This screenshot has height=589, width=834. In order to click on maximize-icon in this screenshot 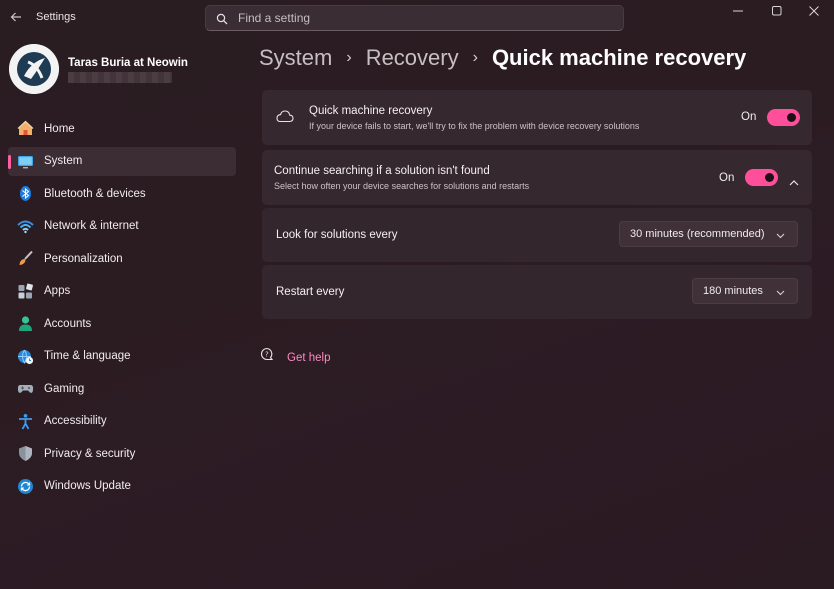, I will do `click(777, 11)`.